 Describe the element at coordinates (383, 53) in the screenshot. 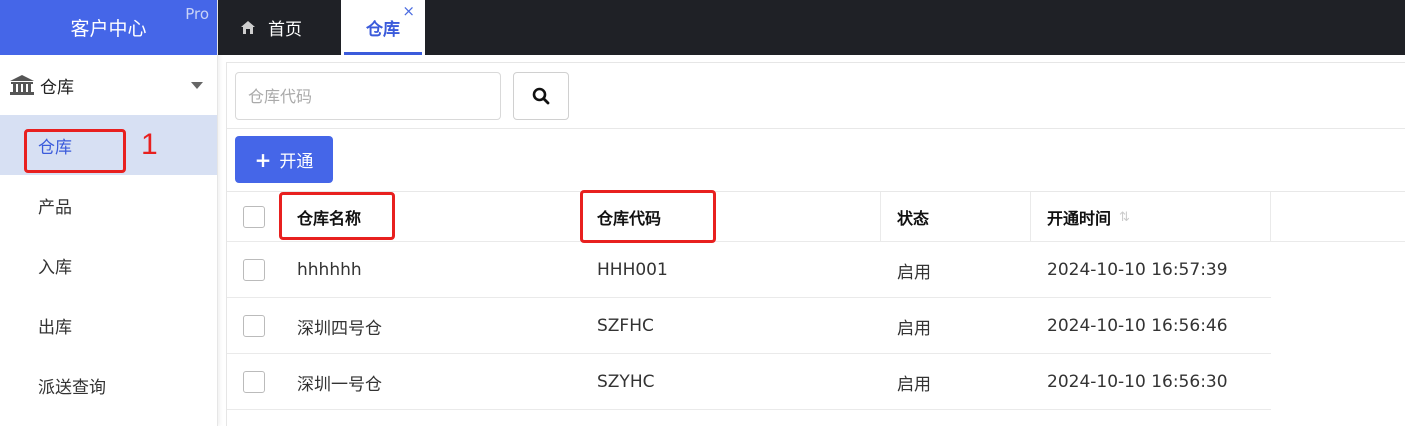

I see `active-tab-indicator` at that location.